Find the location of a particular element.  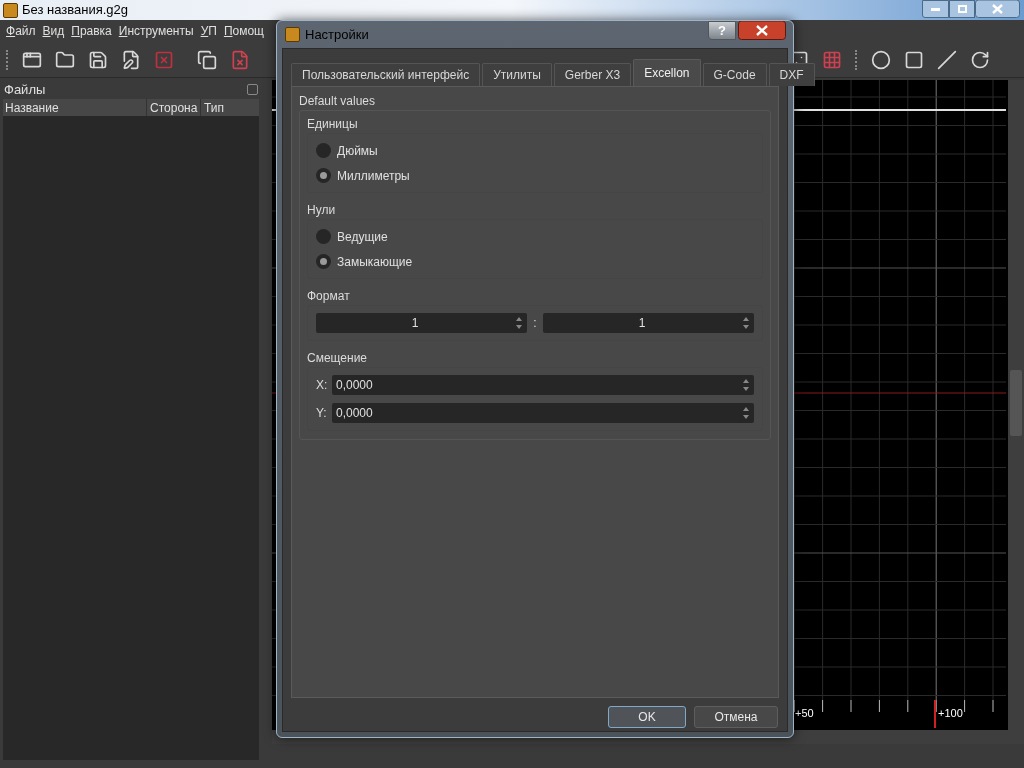

dialog-button: Отмена is located at coordinates (736, 717).